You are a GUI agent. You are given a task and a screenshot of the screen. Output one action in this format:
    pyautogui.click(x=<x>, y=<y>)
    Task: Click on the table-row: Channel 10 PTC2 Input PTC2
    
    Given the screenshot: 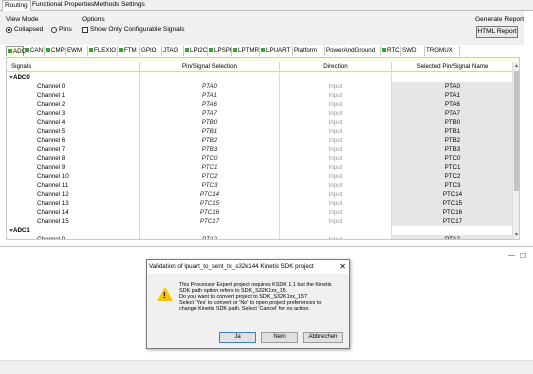 What is the action you would take?
    pyautogui.click(x=260, y=176)
    